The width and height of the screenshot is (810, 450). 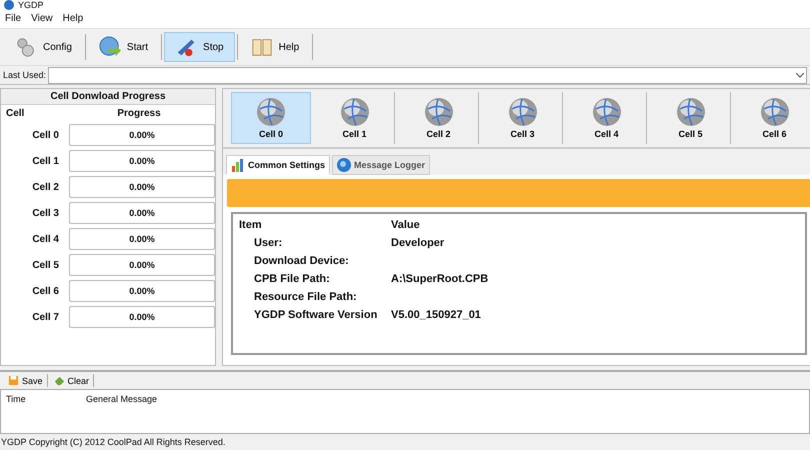 I want to click on setting-name: Resource File Path:, so click(x=305, y=297).